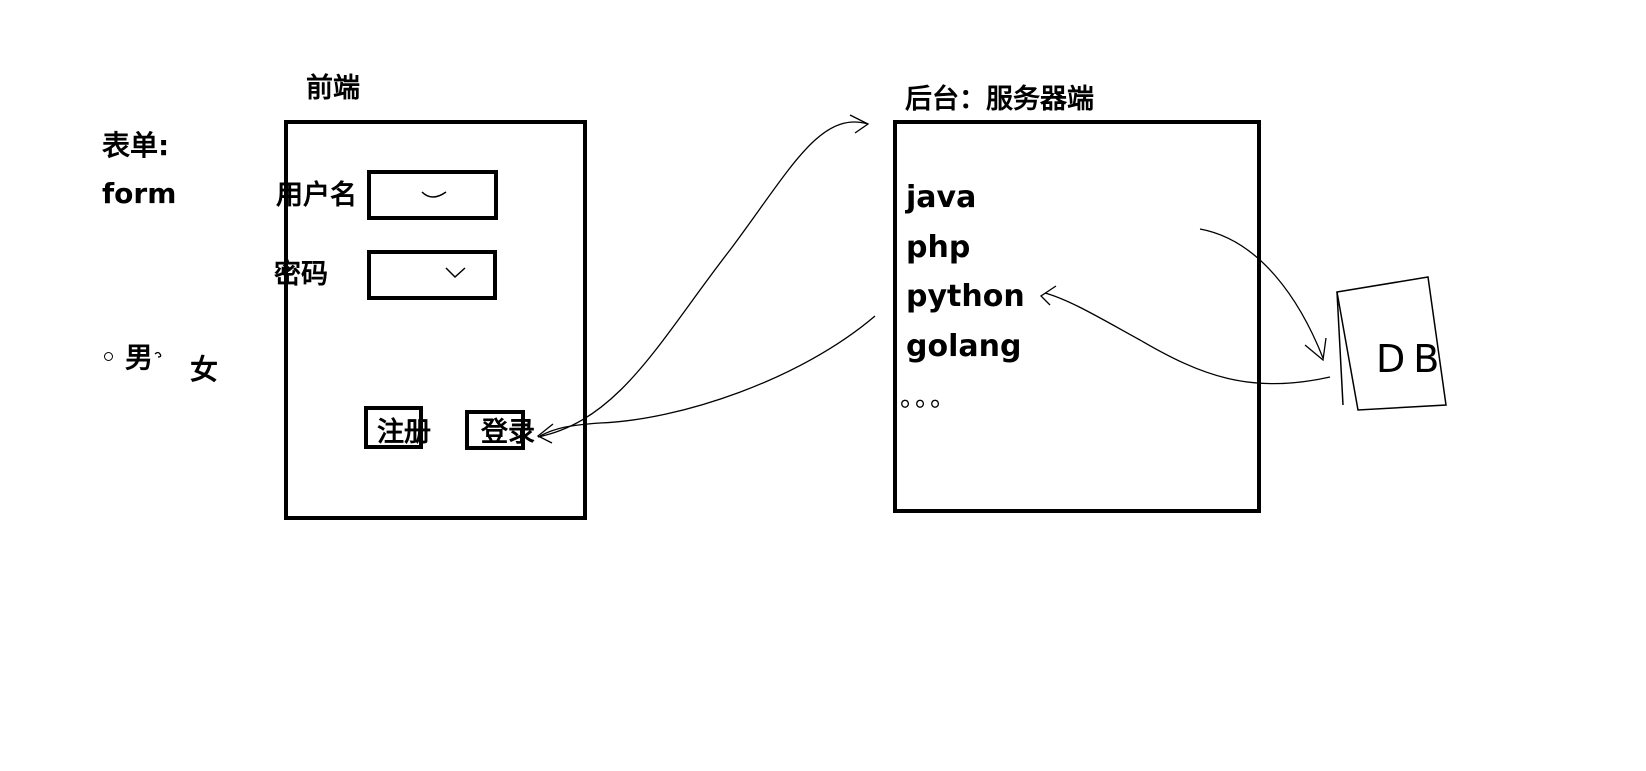 The image size is (1646, 771). Describe the element at coordinates (941, 197) in the screenshot. I see `backend-language-java: java` at that location.